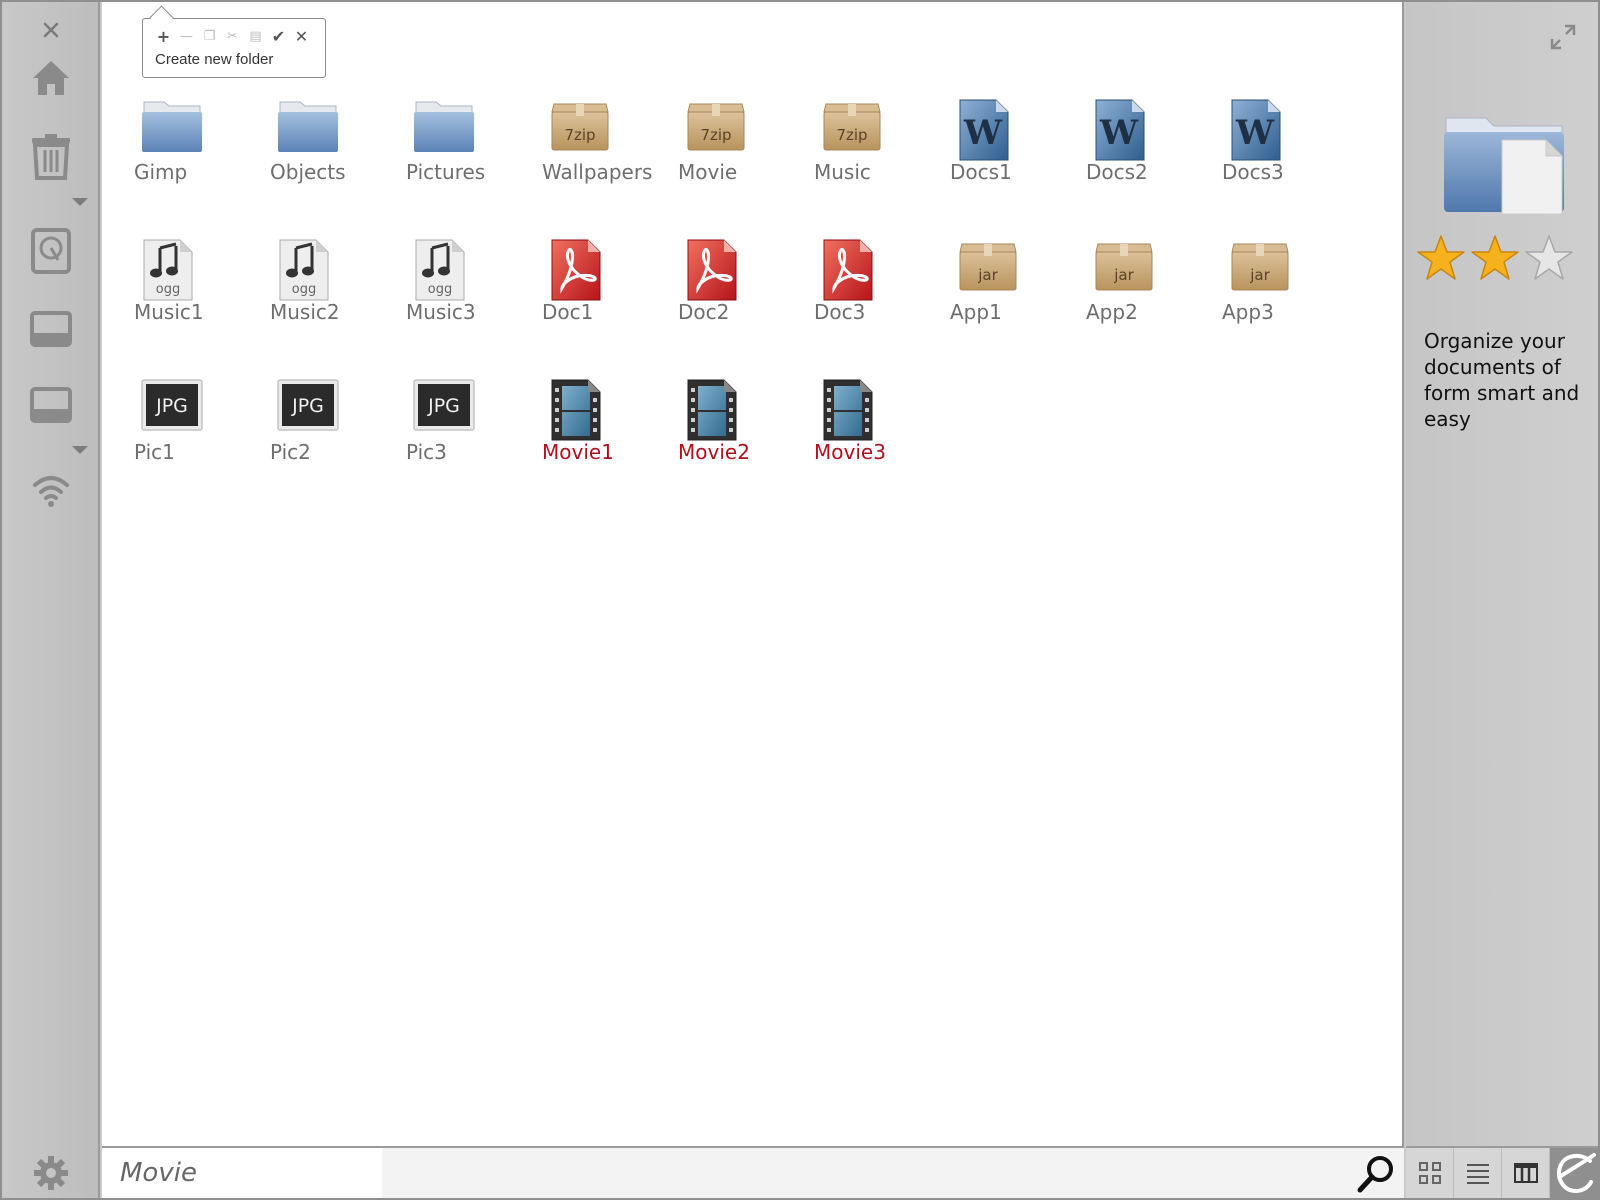  What do you see at coordinates (578, 452) in the screenshot?
I see `file-label: Movie1` at bounding box center [578, 452].